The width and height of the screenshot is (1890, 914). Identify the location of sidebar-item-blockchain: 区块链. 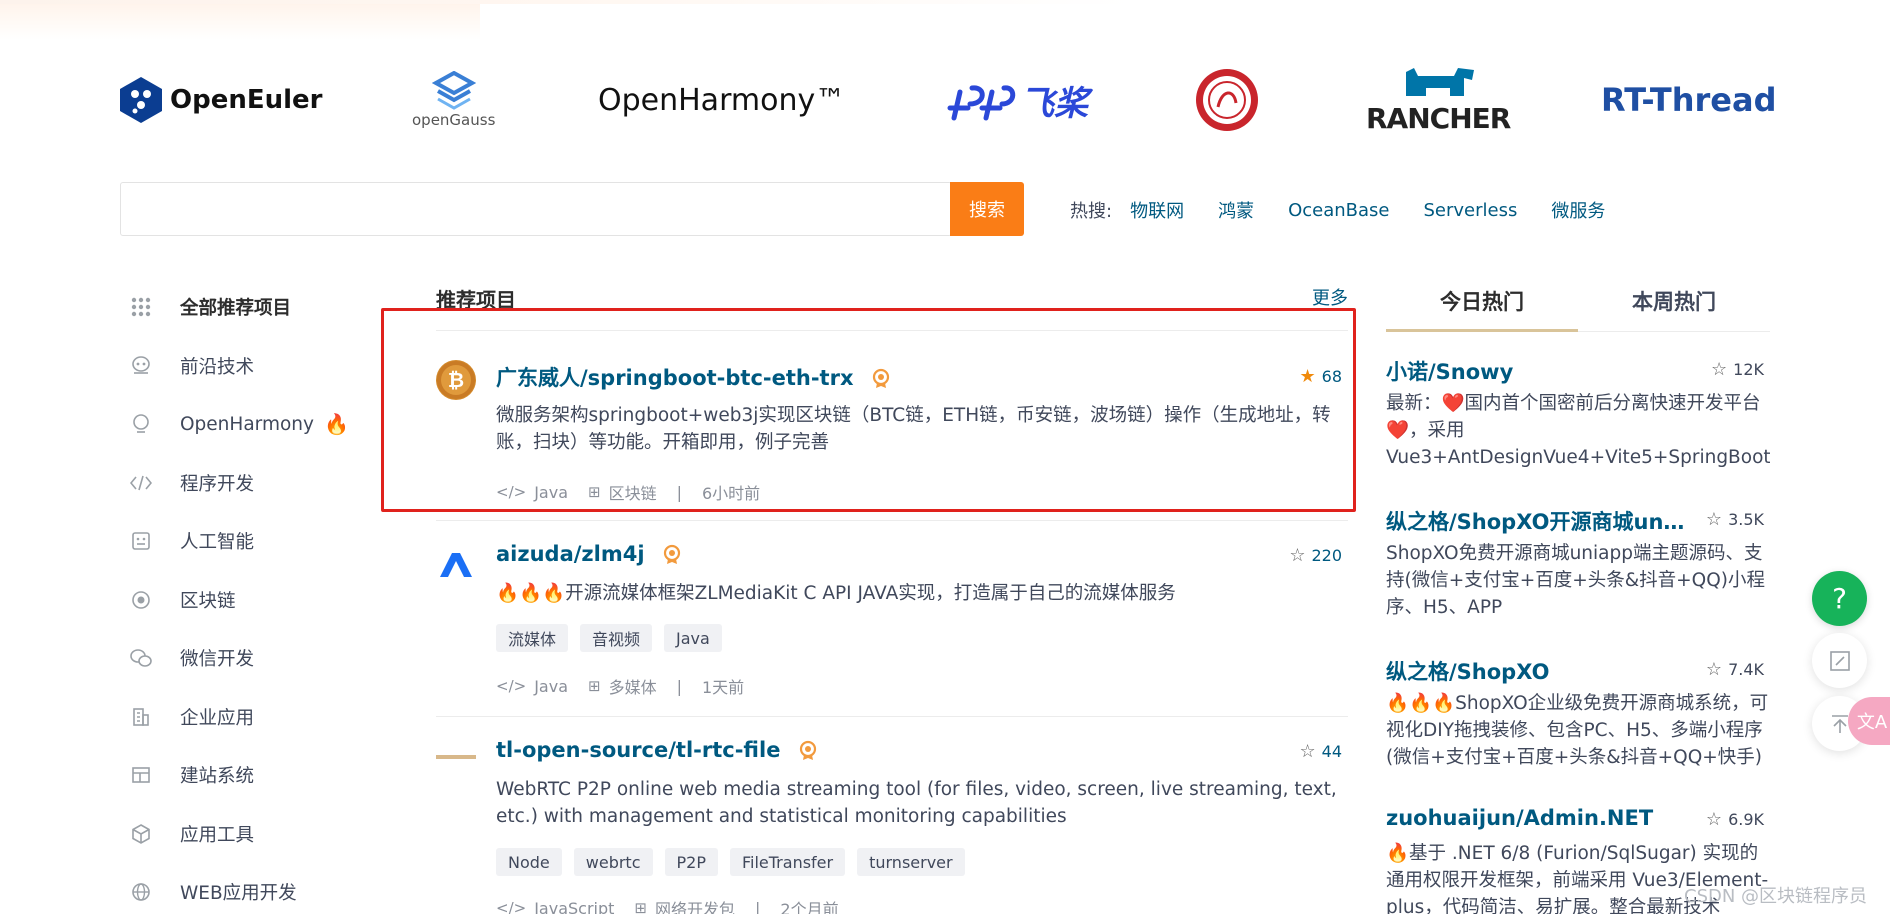
(243, 600).